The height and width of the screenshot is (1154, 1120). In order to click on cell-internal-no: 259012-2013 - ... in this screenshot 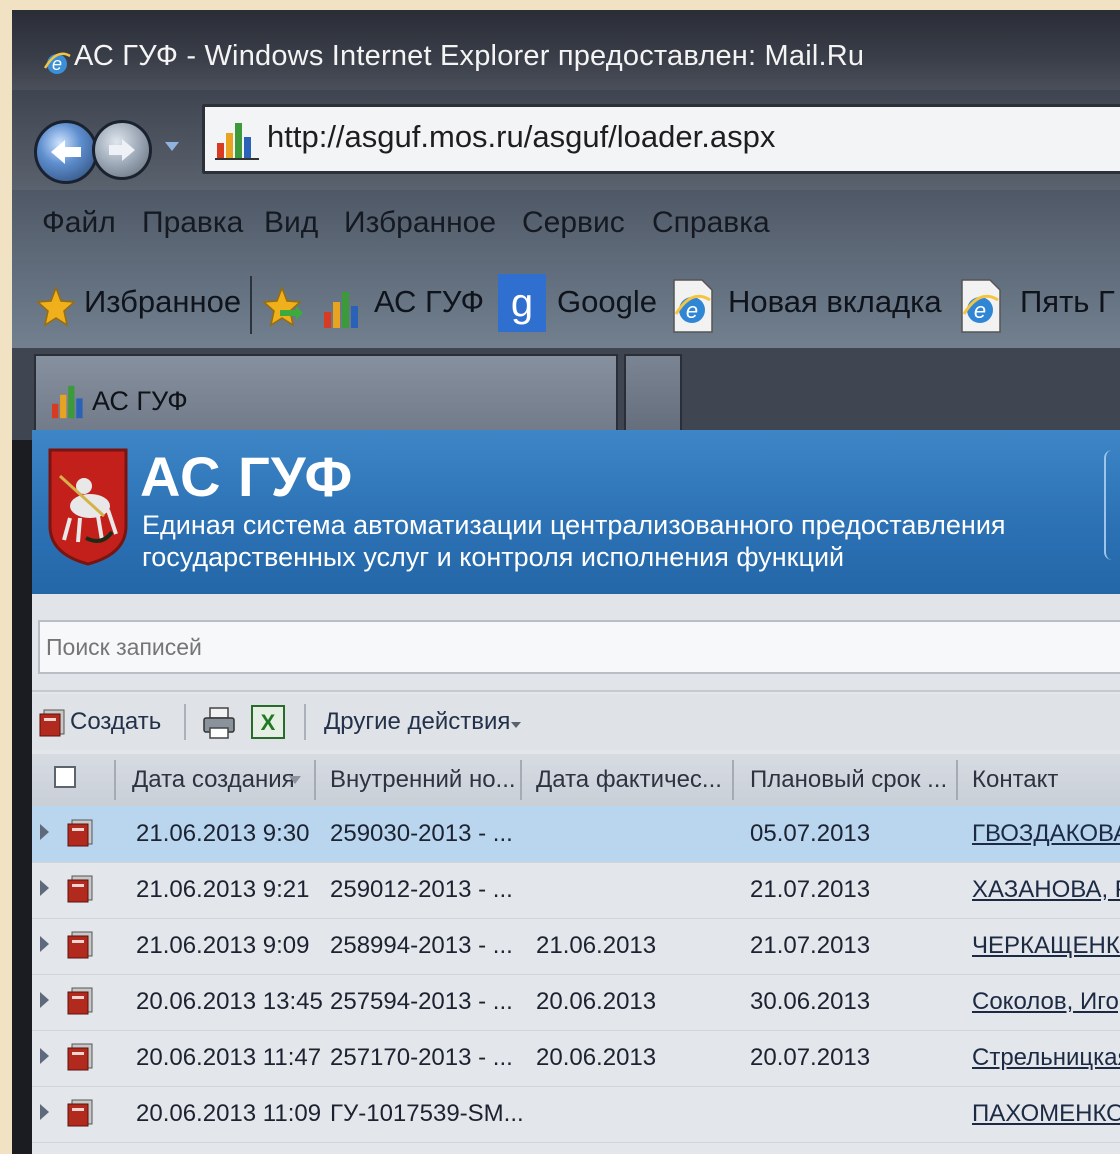, I will do `click(421, 889)`.